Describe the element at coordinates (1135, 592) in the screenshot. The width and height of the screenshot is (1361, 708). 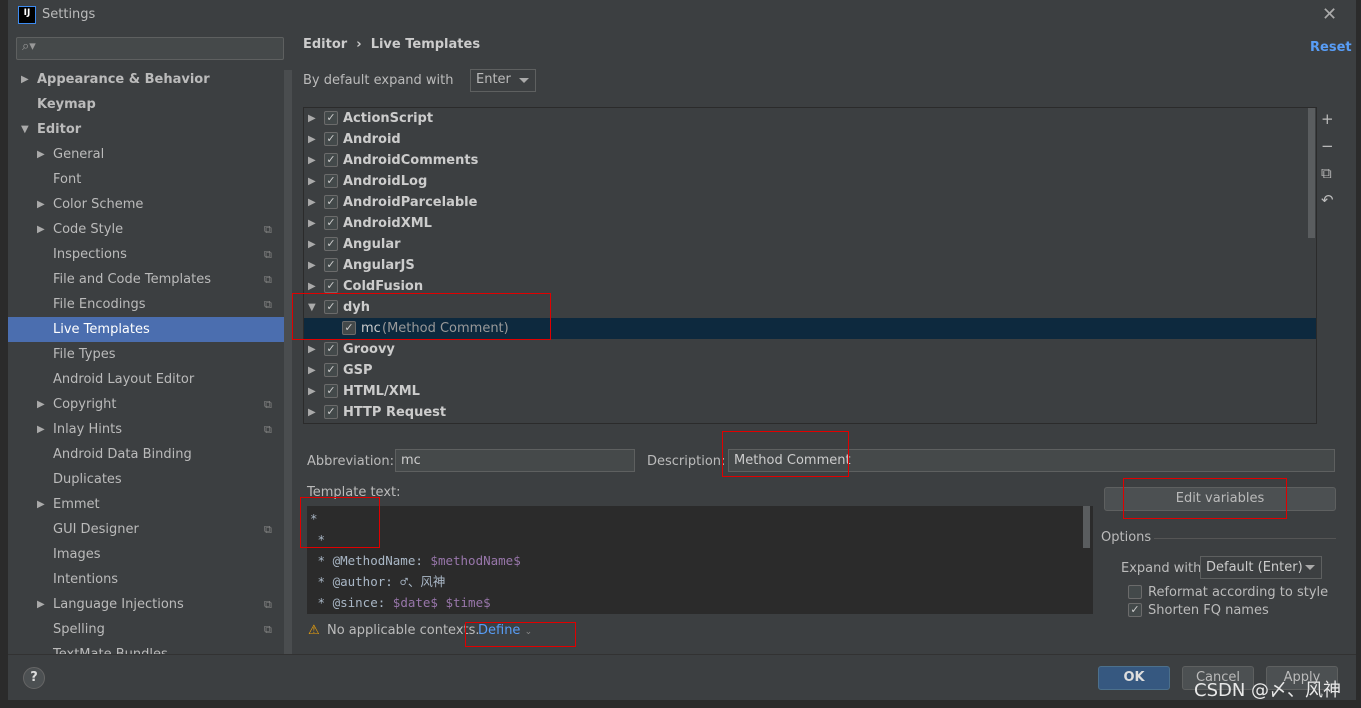
I see `reformat-checkbox` at that location.